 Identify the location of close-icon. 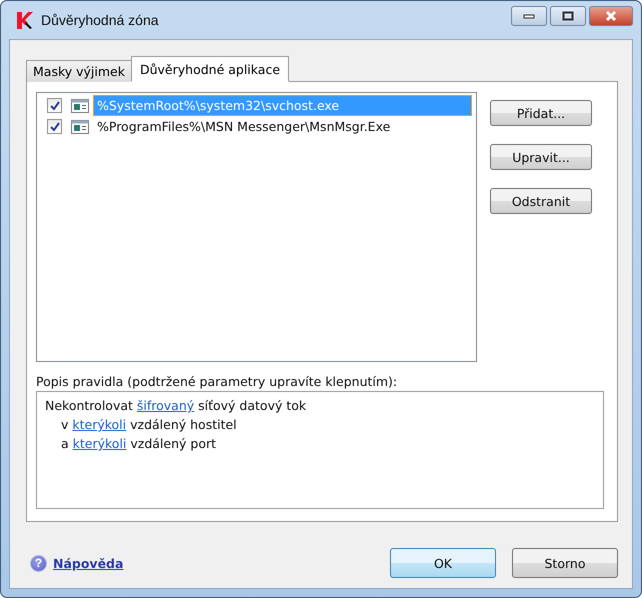
(611, 16).